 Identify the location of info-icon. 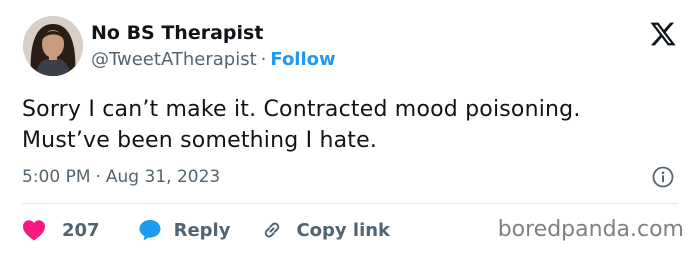
(663, 177).